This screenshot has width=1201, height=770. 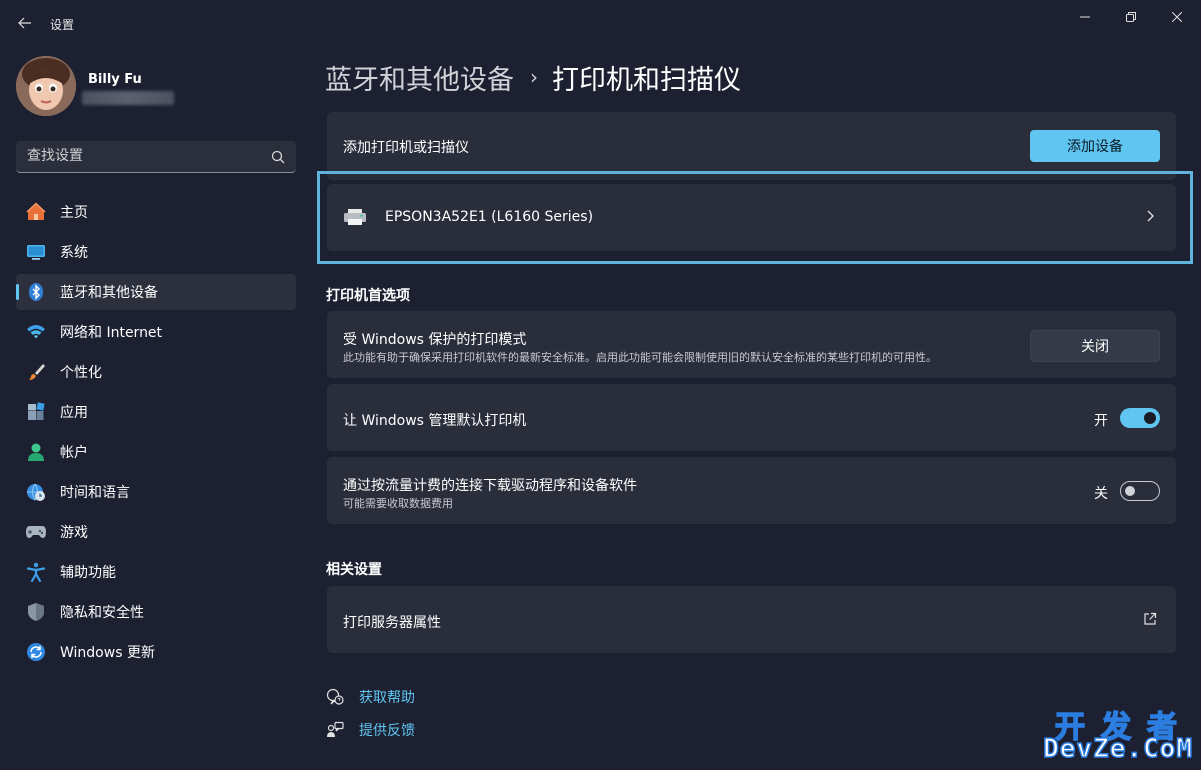 I want to click on watermark-line2: DevZe.CoM, so click(x=1117, y=749).